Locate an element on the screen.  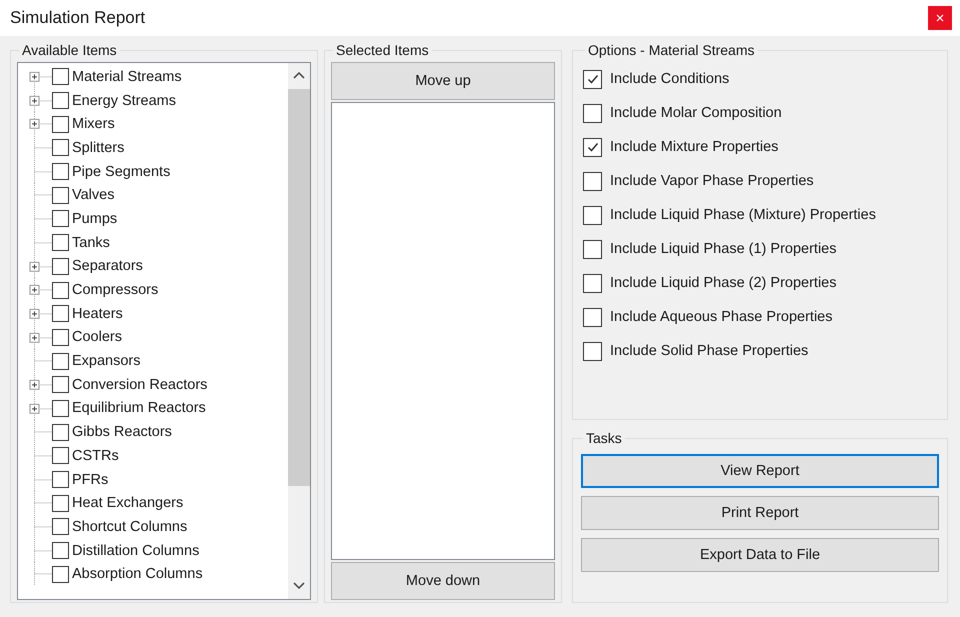
tree-item: Expansors is located at coordinates (106, 361).